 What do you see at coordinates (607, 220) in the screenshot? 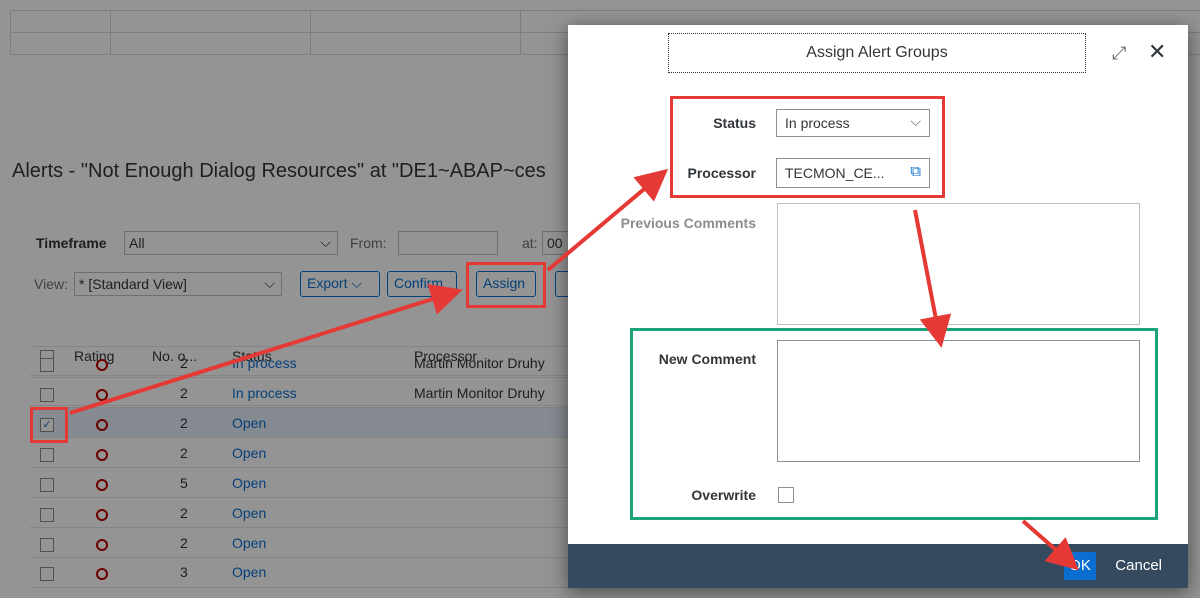
I see `arrow-assign-to-dialog` at bounding box center [607, 220].